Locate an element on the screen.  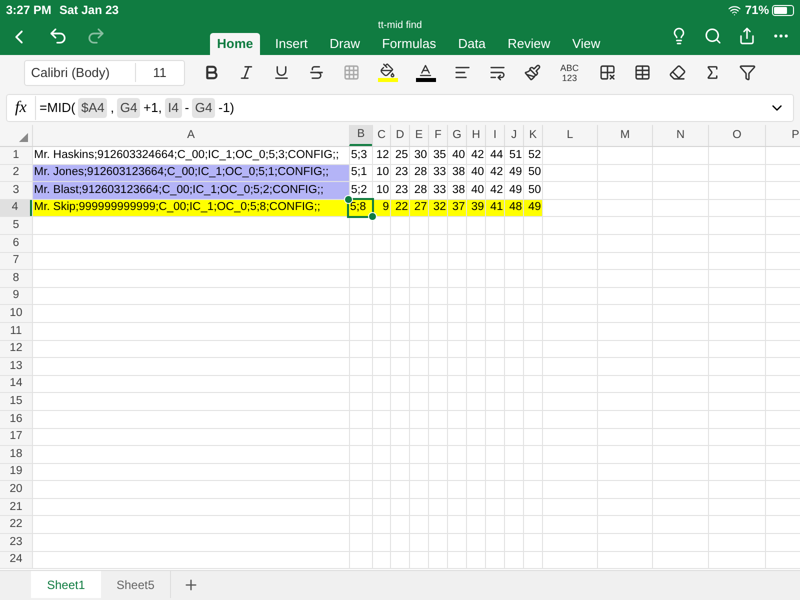
row-header: 6 is located at coordinates (16, 243).